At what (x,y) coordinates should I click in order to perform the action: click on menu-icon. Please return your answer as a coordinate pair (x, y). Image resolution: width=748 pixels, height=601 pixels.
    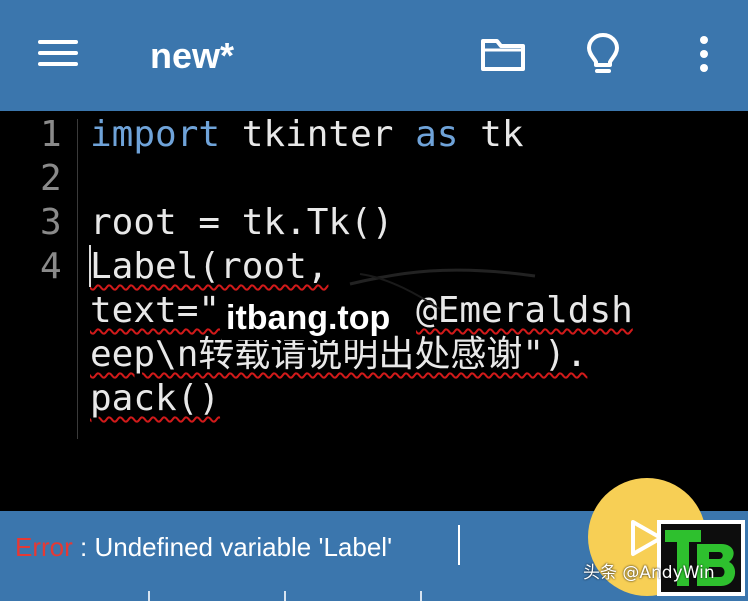
    Looking at the image, I should click on (58, 53).